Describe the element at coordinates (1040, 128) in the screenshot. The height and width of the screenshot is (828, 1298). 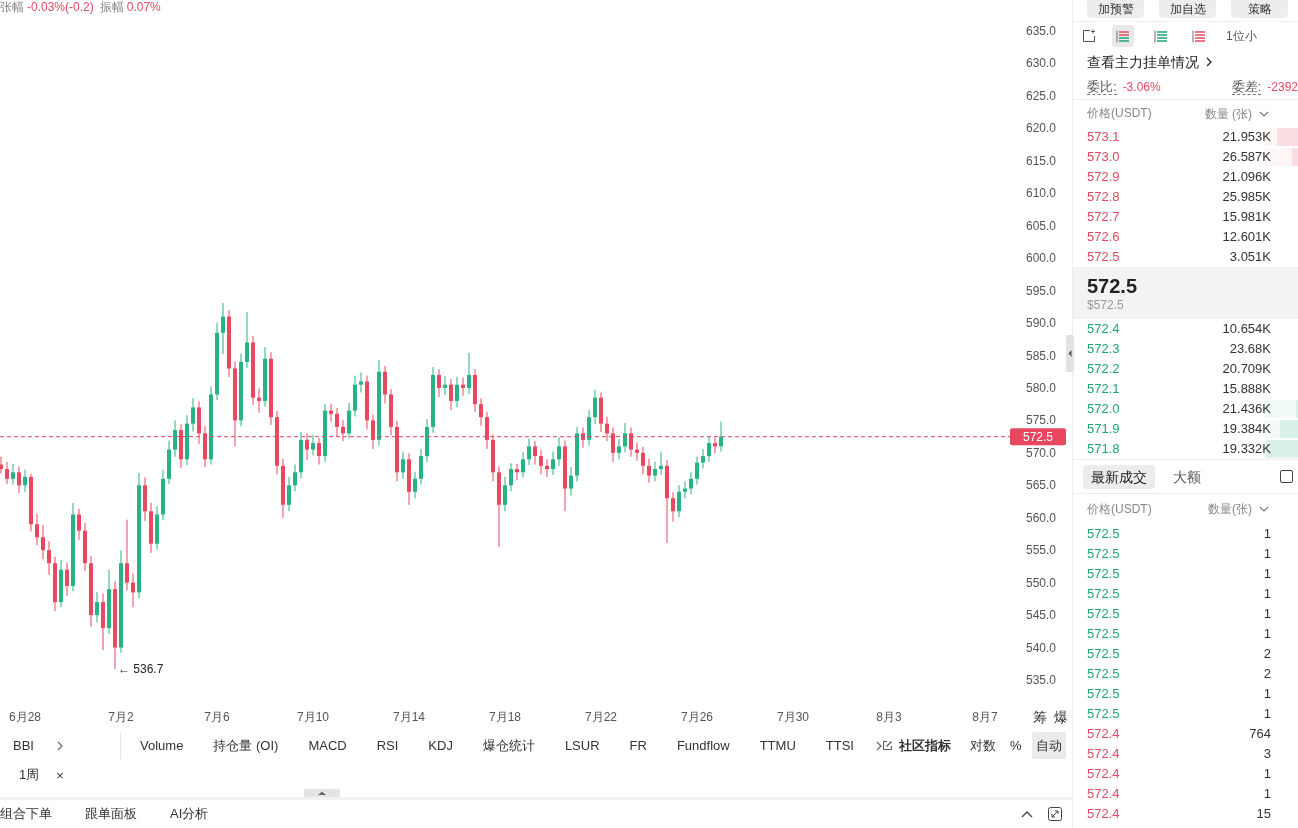
I see `y-axis-label: 620.0` at that location.